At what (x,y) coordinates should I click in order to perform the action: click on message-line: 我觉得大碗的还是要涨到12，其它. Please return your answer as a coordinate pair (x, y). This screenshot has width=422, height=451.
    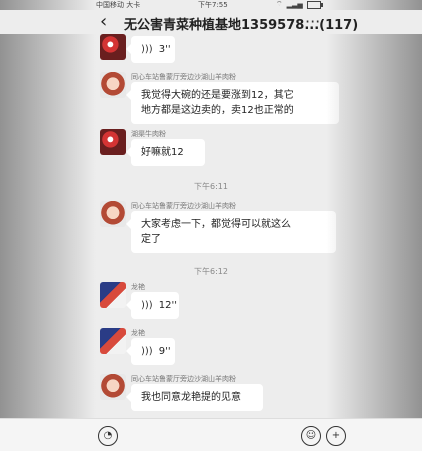
    Looking at the image, I should click on (217, 95).